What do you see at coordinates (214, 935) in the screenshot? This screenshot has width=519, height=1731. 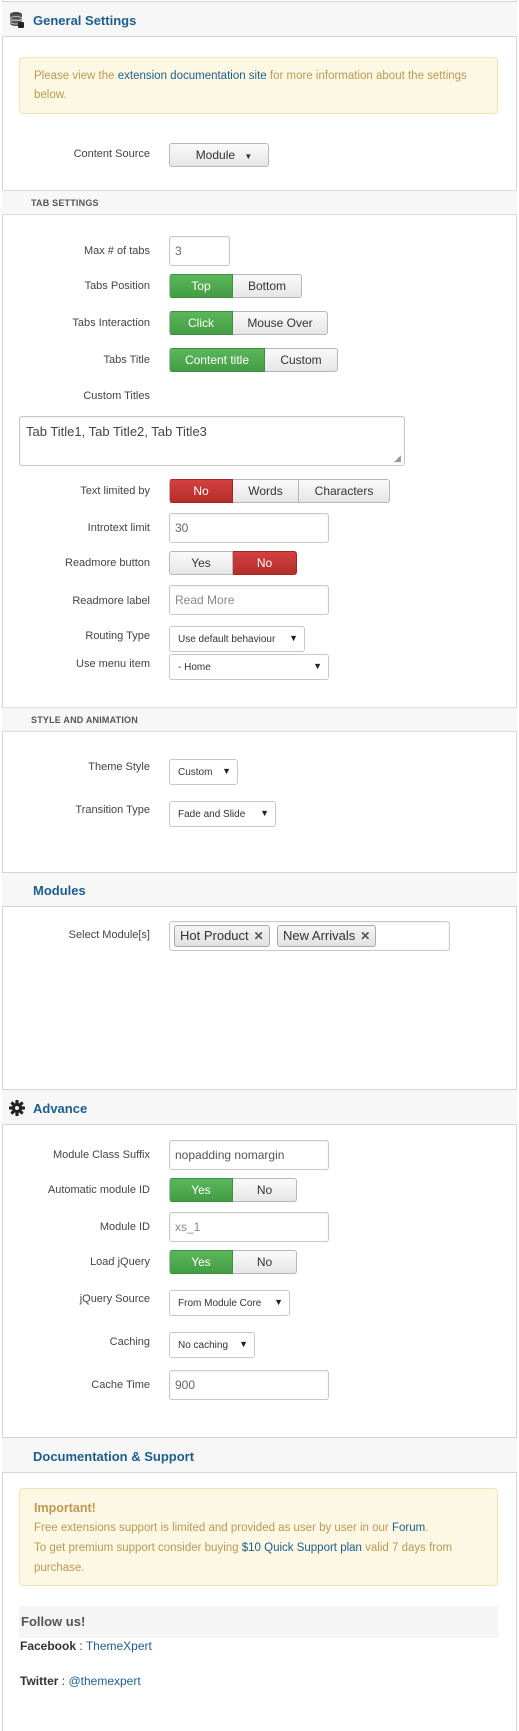 I see `module-tag-label: Hot Product` at bounding box center [214, 935].